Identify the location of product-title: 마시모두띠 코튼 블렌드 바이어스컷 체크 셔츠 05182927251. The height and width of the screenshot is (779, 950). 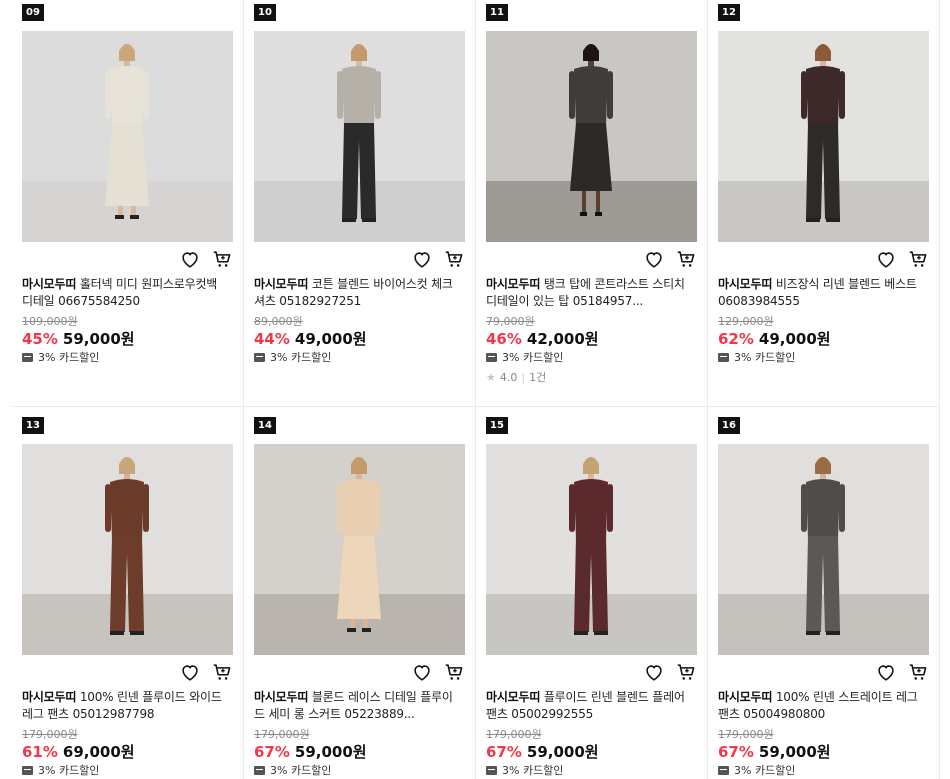
(357, 293).